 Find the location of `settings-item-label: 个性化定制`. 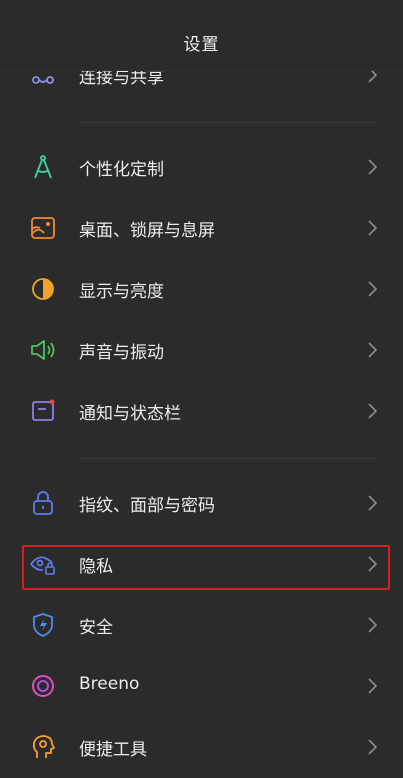

settings-item-label: 个性化定制 is located at coordinates (121, 170).